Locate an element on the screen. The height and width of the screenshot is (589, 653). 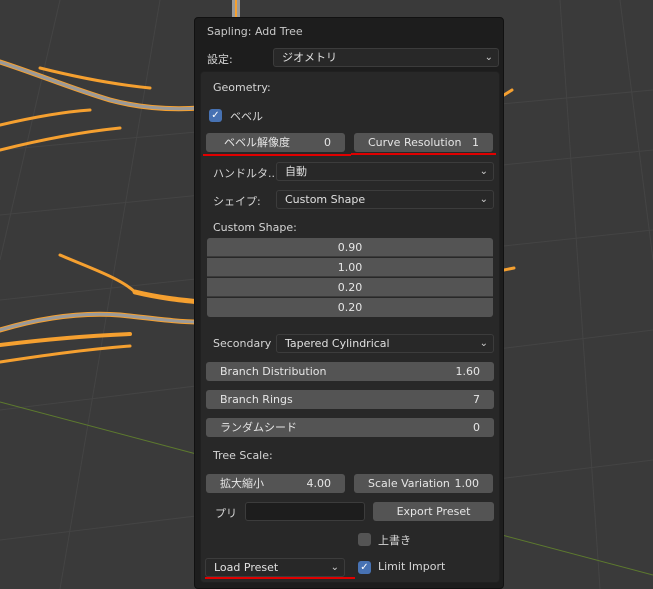
settings-label: 設定: is located at coordinates (220, 59).